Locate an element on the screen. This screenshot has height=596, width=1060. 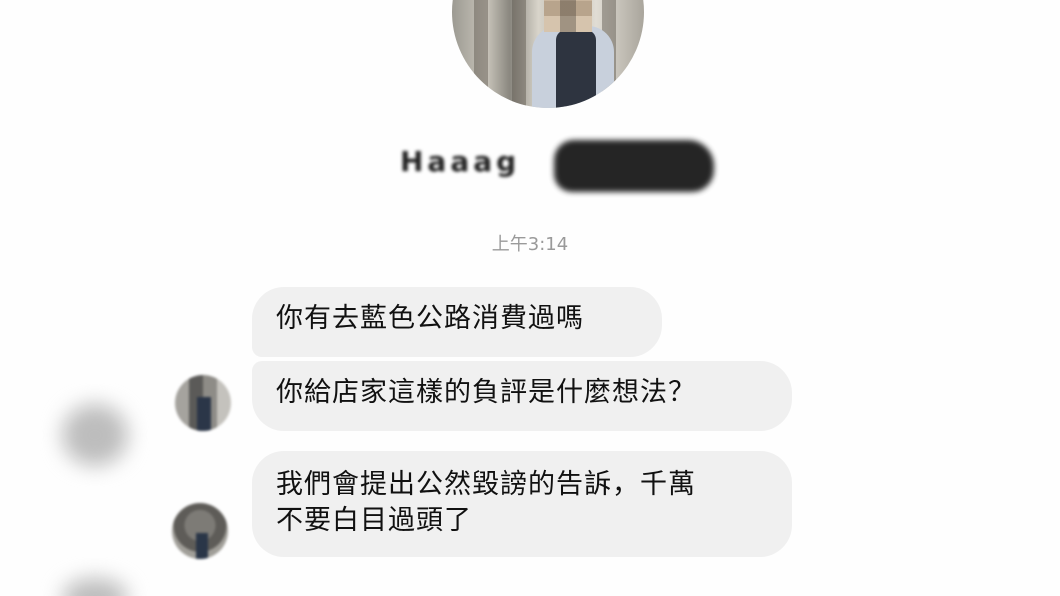
person-vest is located at coordinates (576, 69).